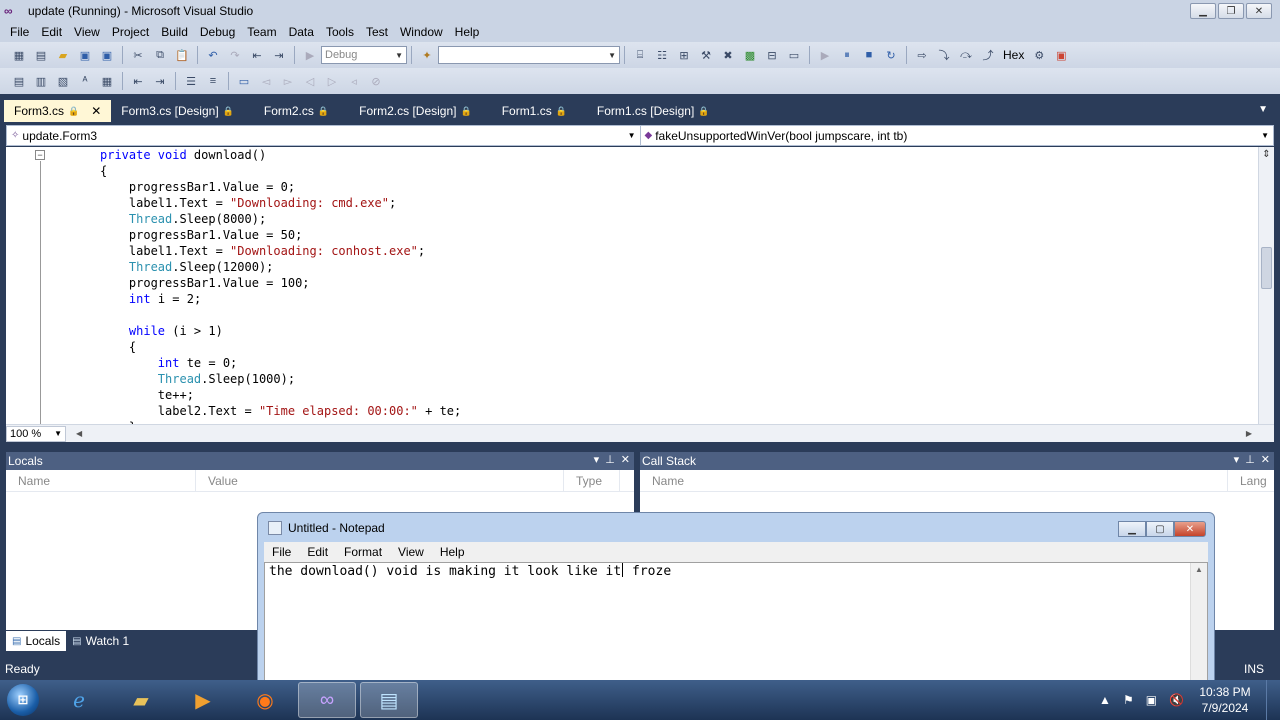  I want to click on scroll-right-icon: ▶, so click(1249, 433).